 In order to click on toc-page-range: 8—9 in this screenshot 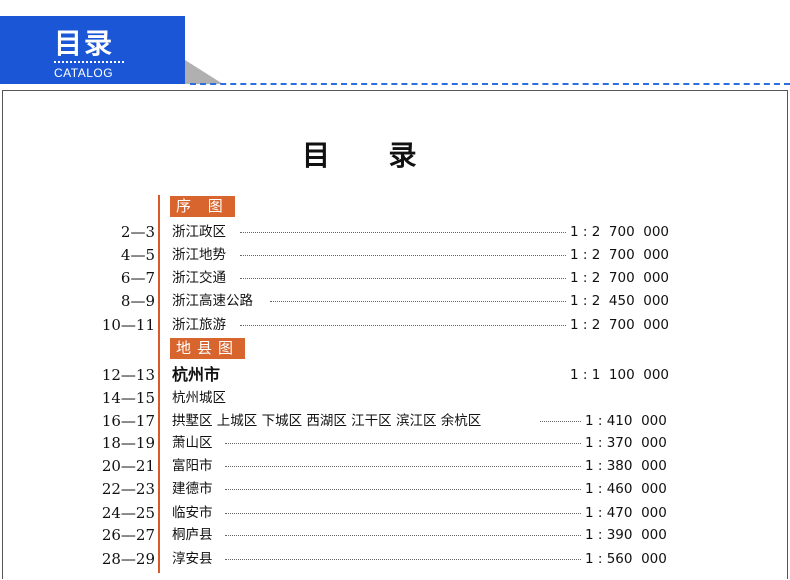, I will do `click(137, 301)`.